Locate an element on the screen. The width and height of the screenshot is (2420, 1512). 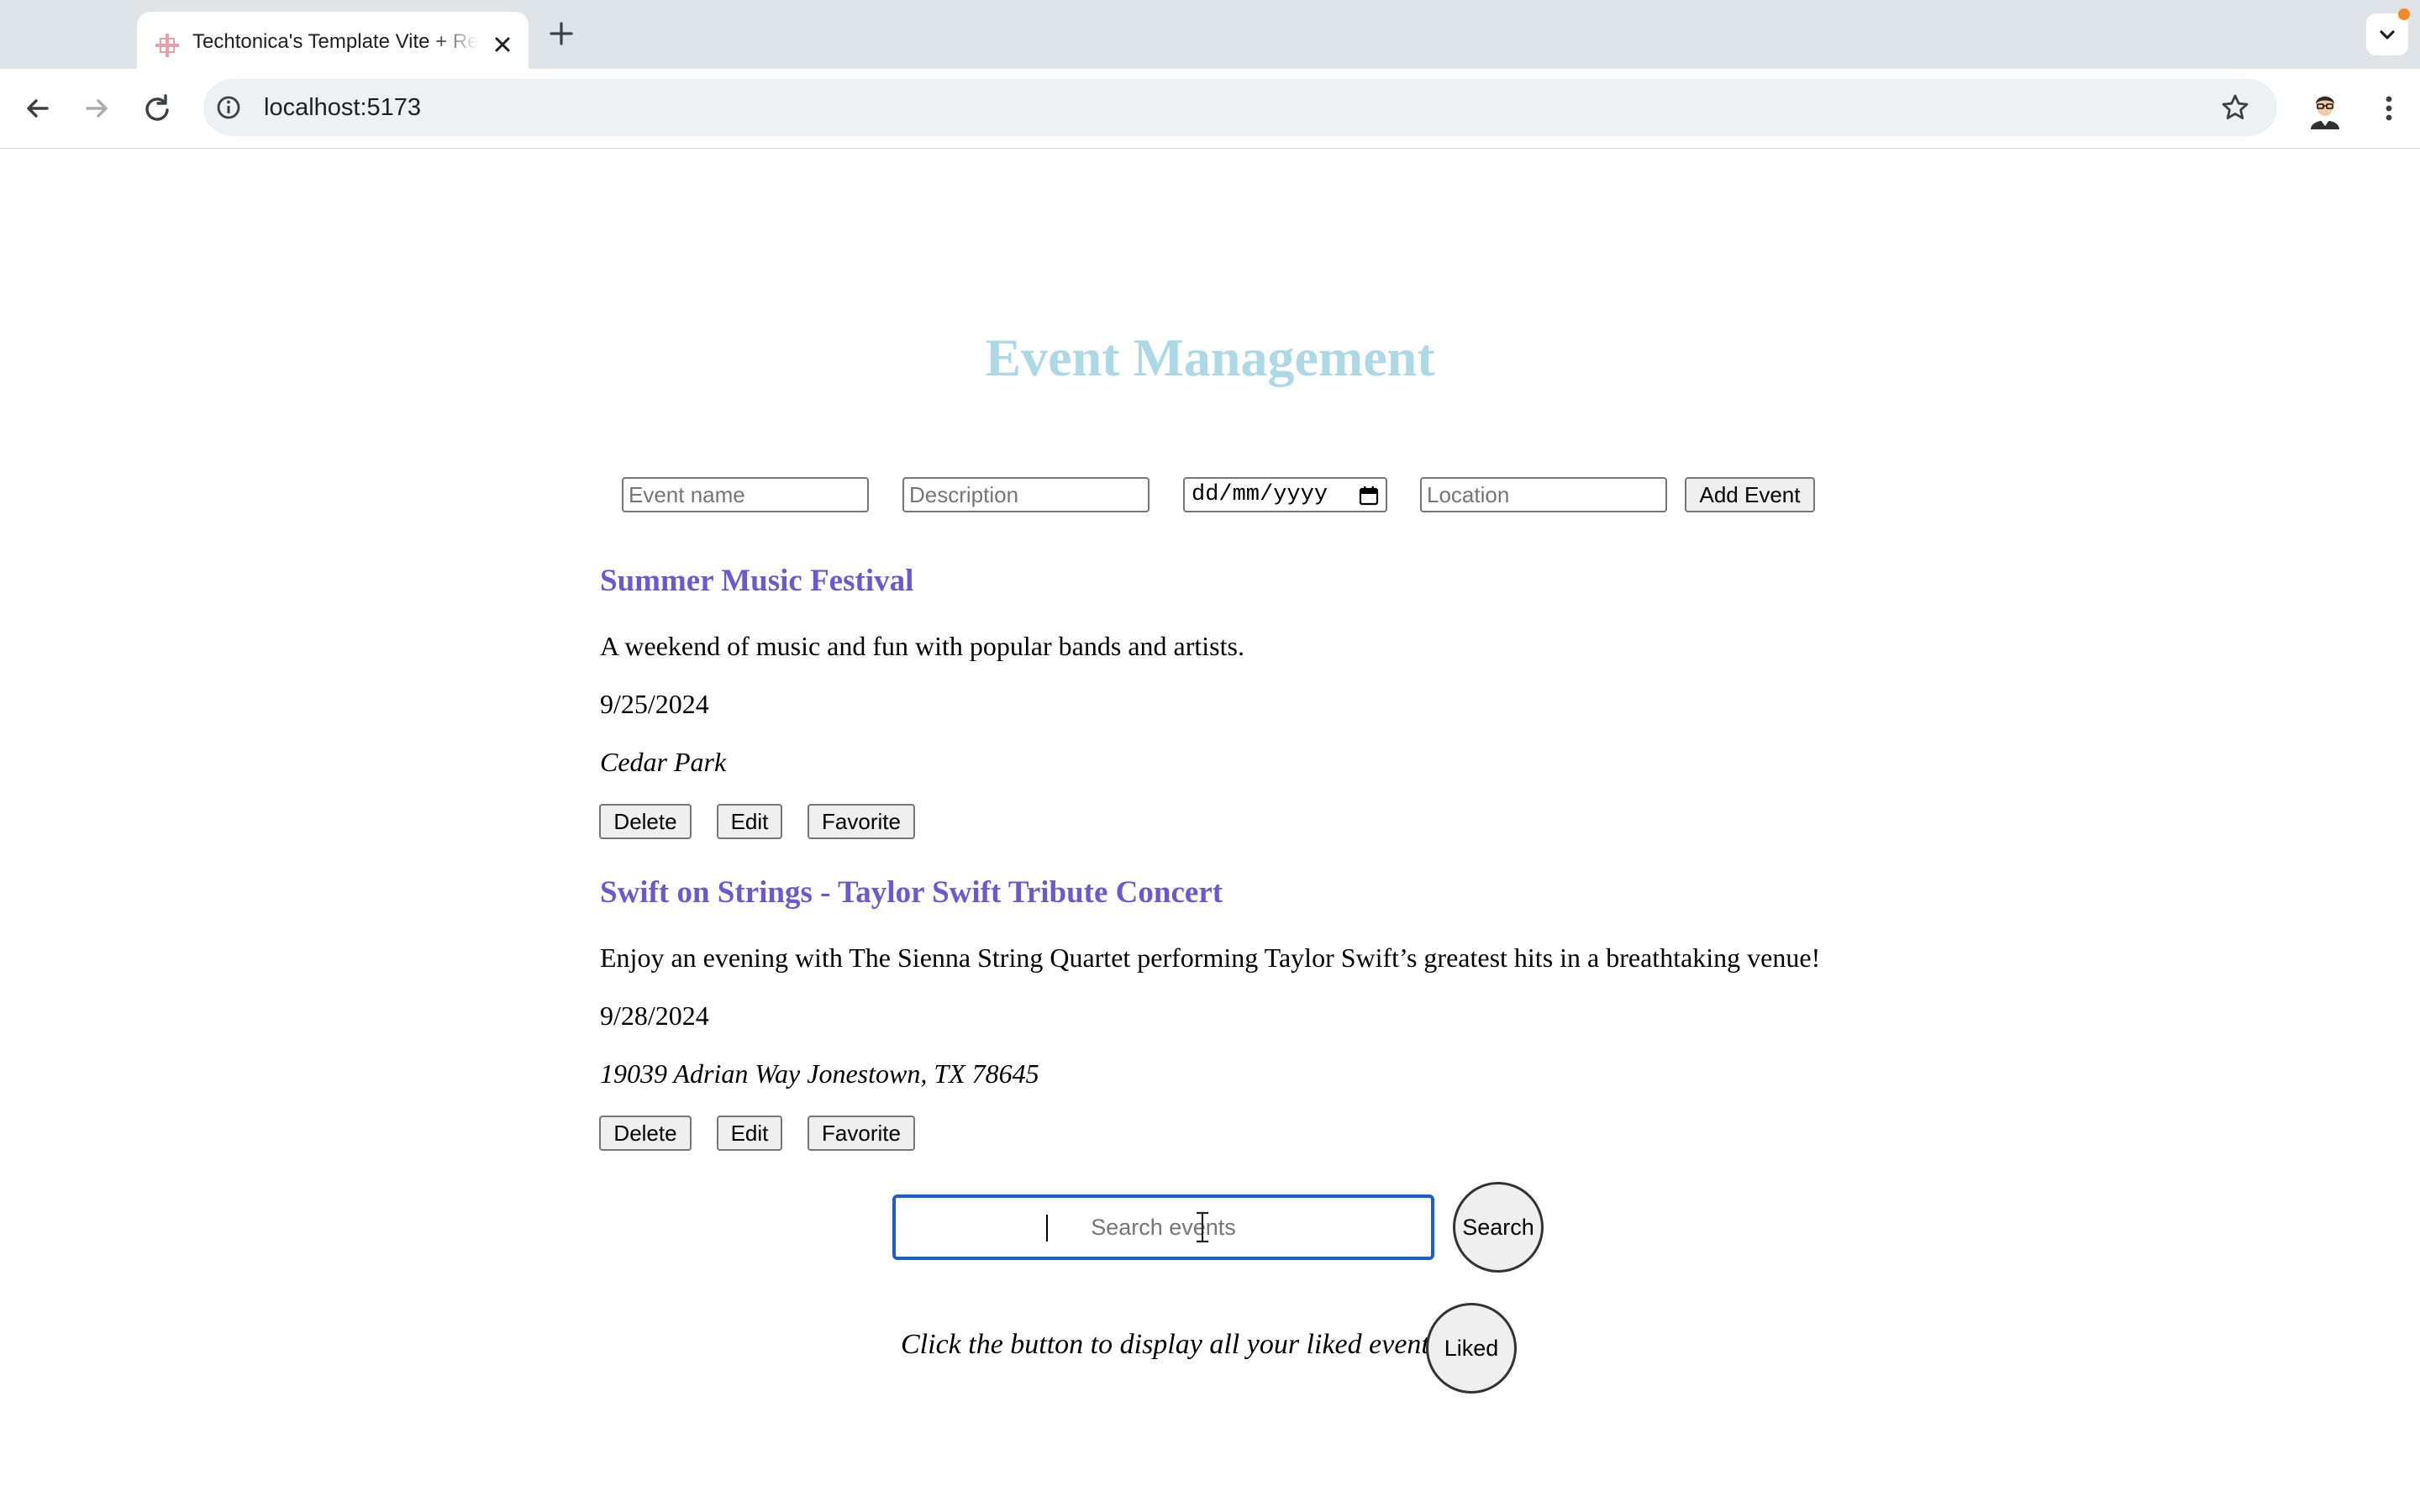
event-date: 9/25/2024 is located at coordinates (654, 704).